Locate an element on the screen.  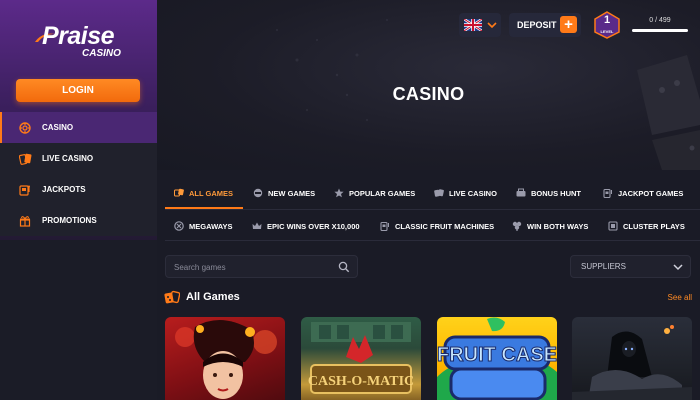
logo: Praise CASINO is located at coordinates (80, 44).